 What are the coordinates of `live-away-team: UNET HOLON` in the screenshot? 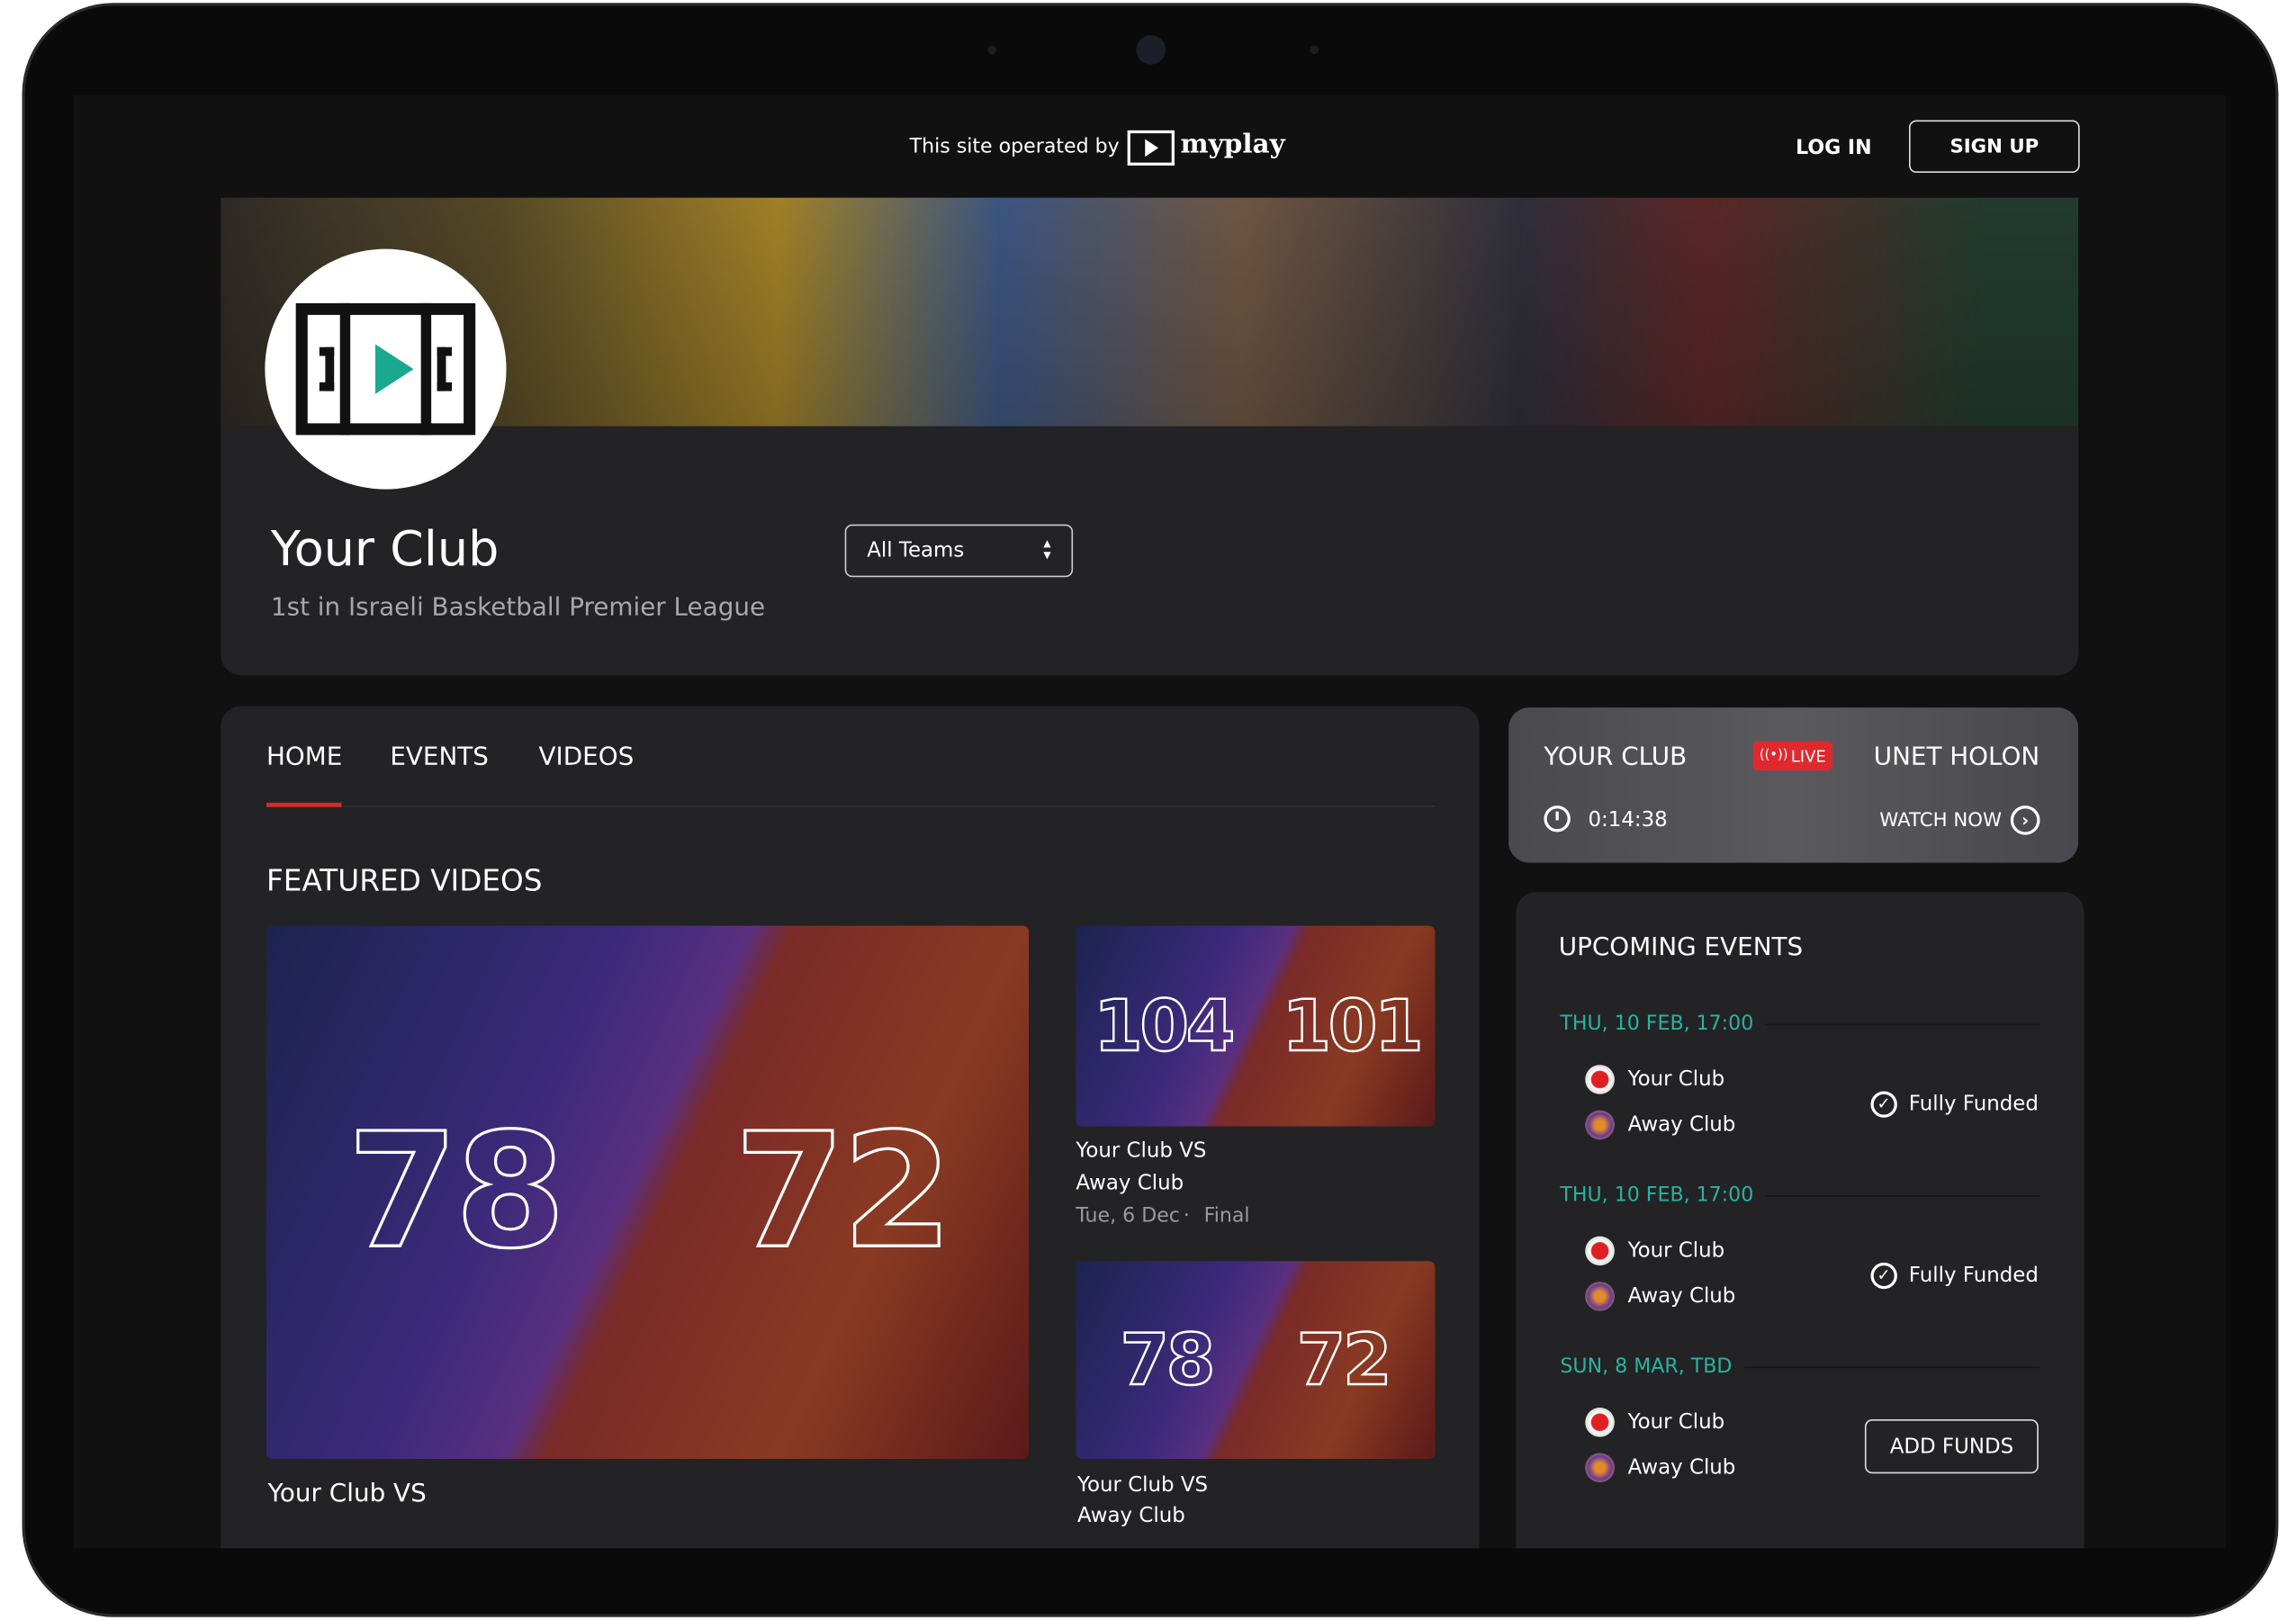 It's located at (1956, 757).